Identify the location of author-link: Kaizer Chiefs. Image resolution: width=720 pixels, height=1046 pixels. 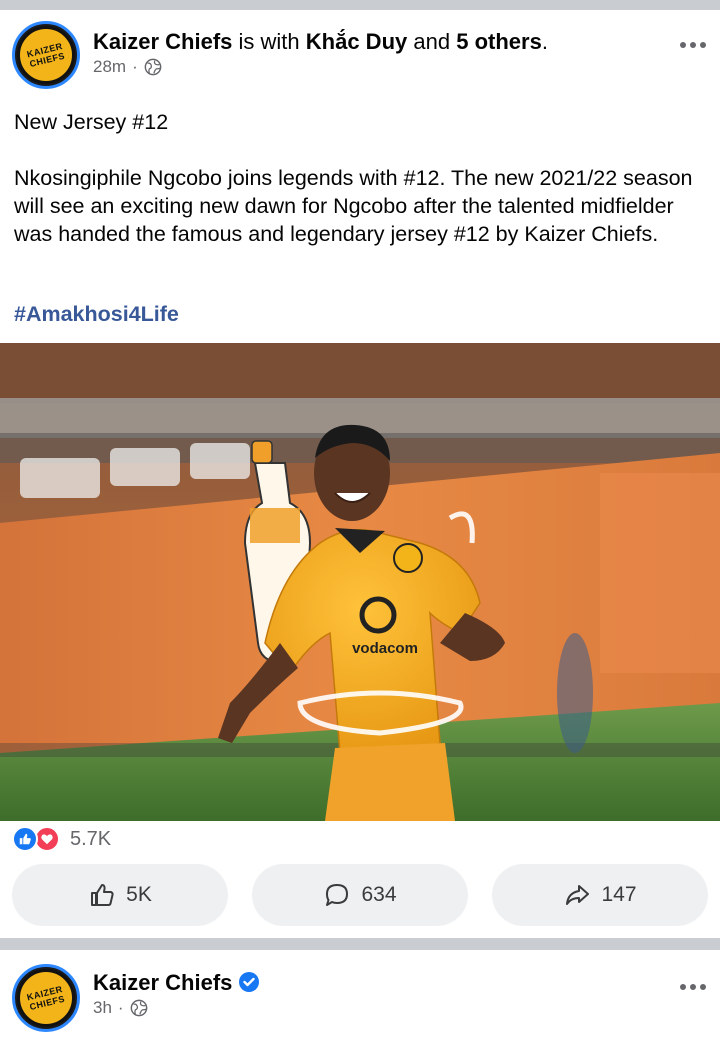
(162, 41).